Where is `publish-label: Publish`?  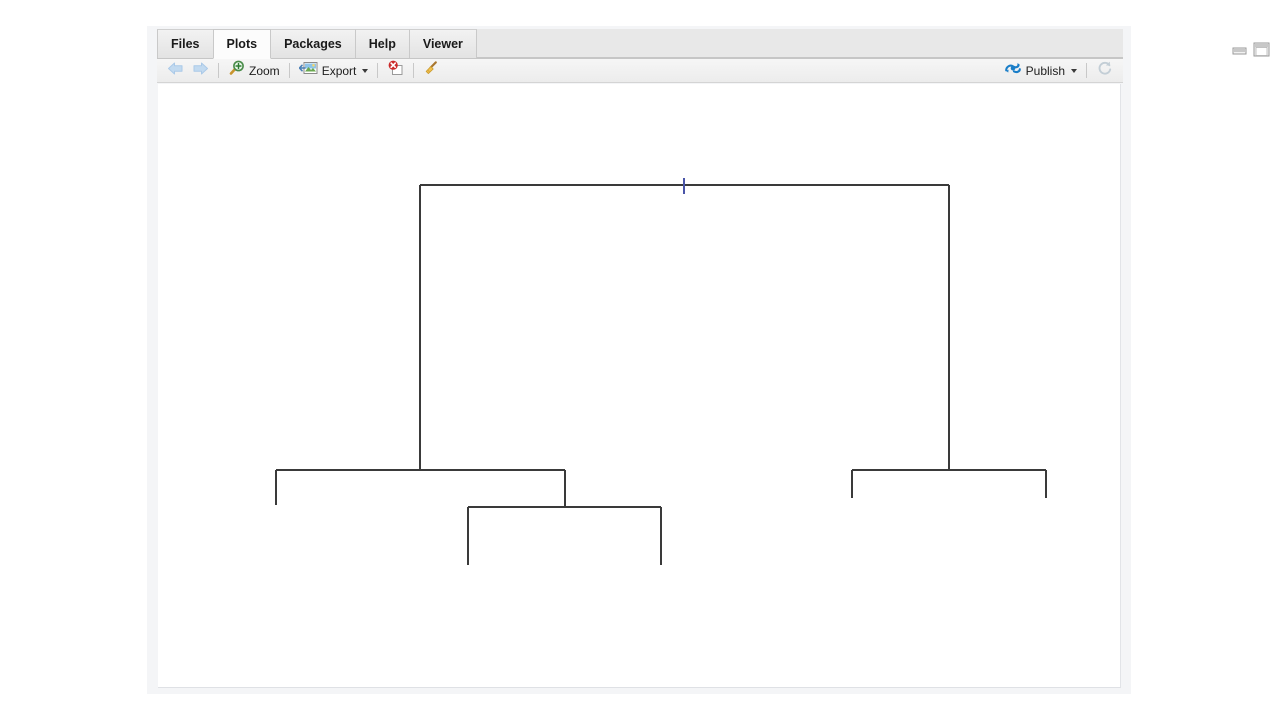 publish-label: Publish is located at coordinates (1045, 70).